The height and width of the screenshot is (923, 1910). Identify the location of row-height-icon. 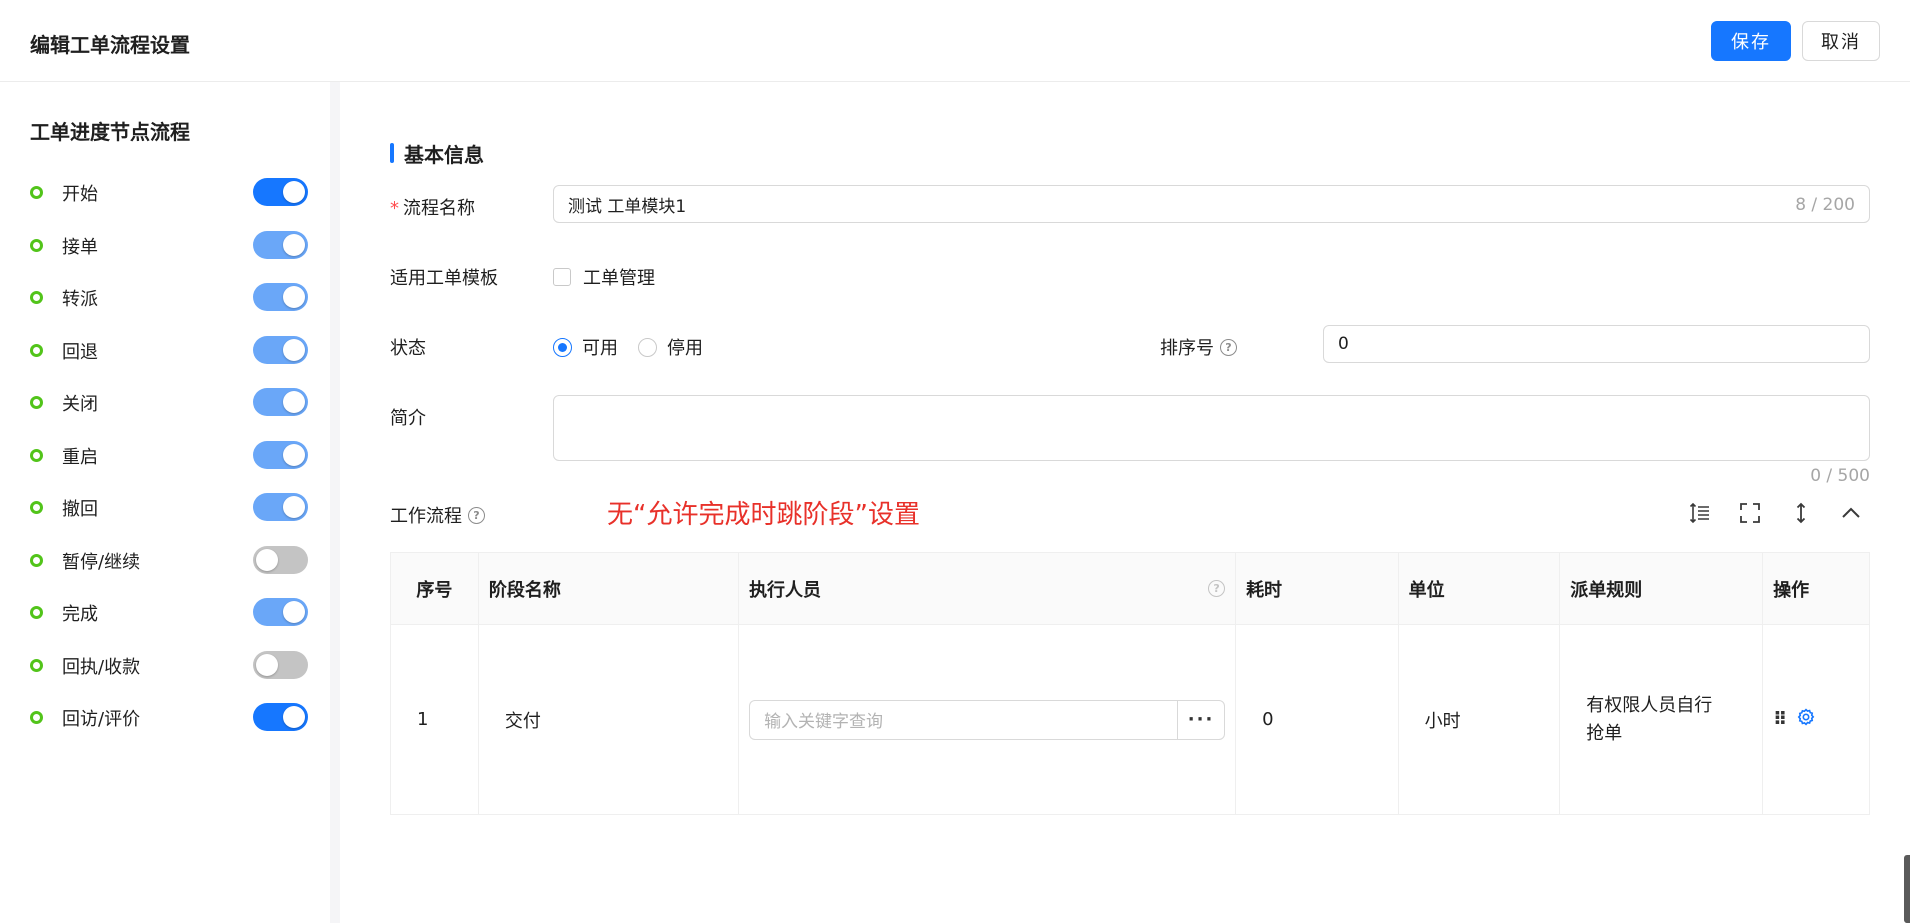
(1700, 513).